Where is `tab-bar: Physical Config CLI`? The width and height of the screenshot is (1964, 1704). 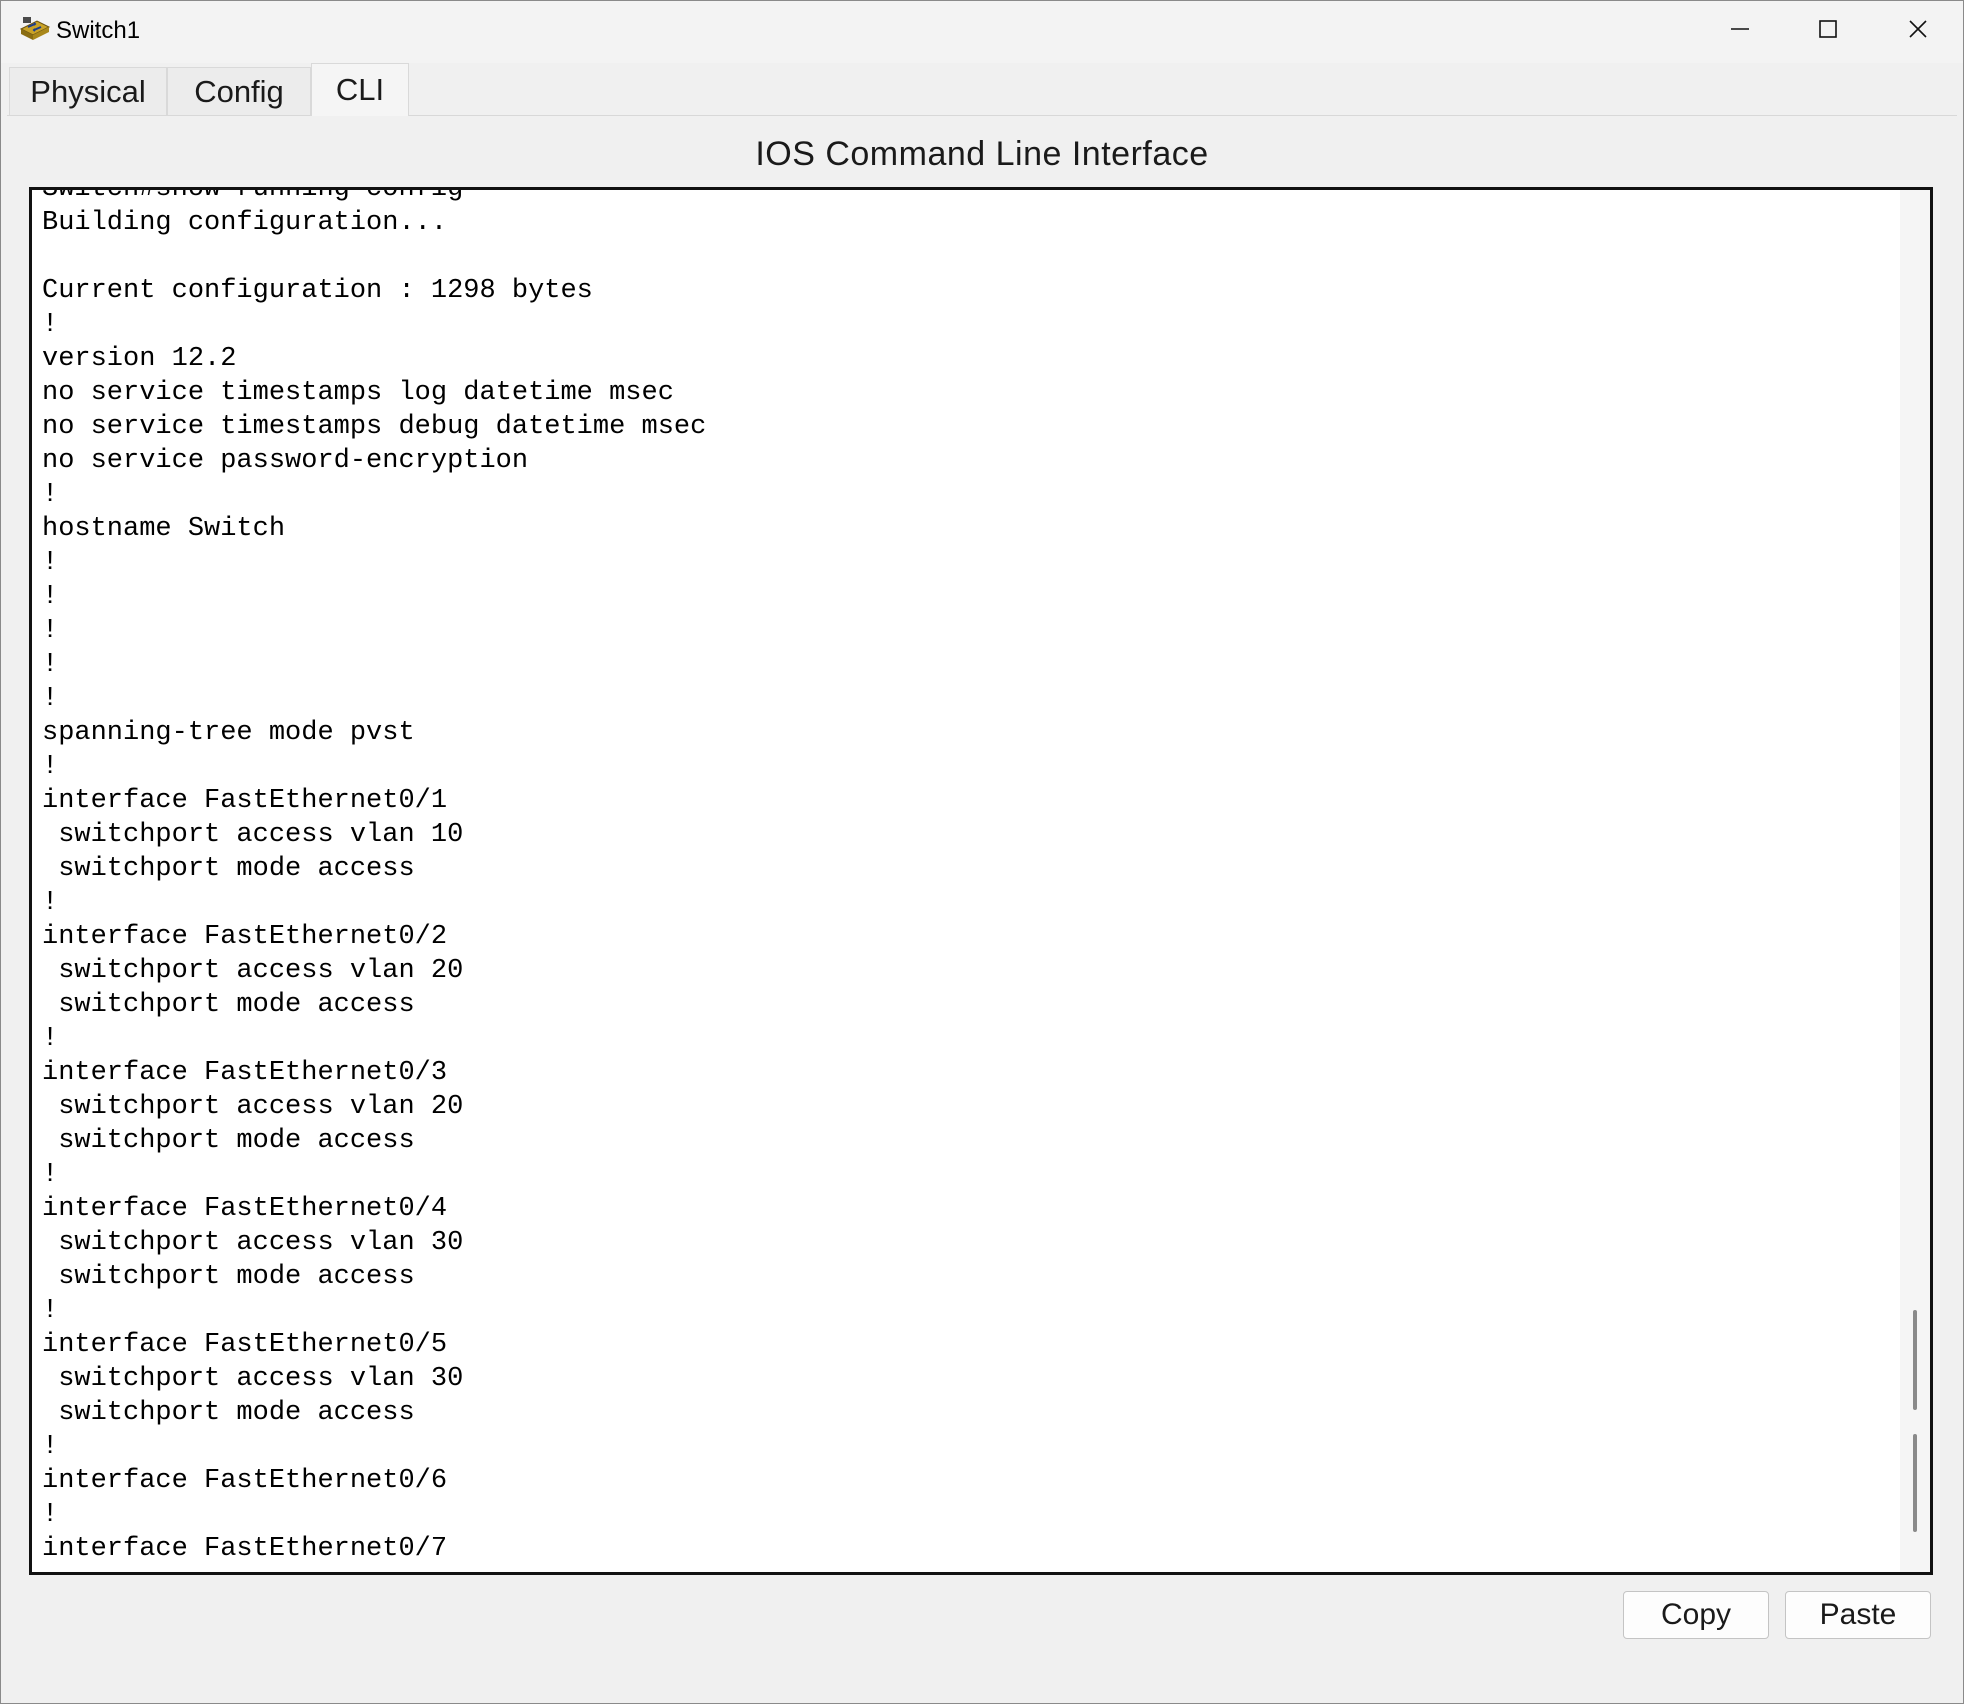
tab-bar: Physical Config CLI is located at coordinates (982, 89).